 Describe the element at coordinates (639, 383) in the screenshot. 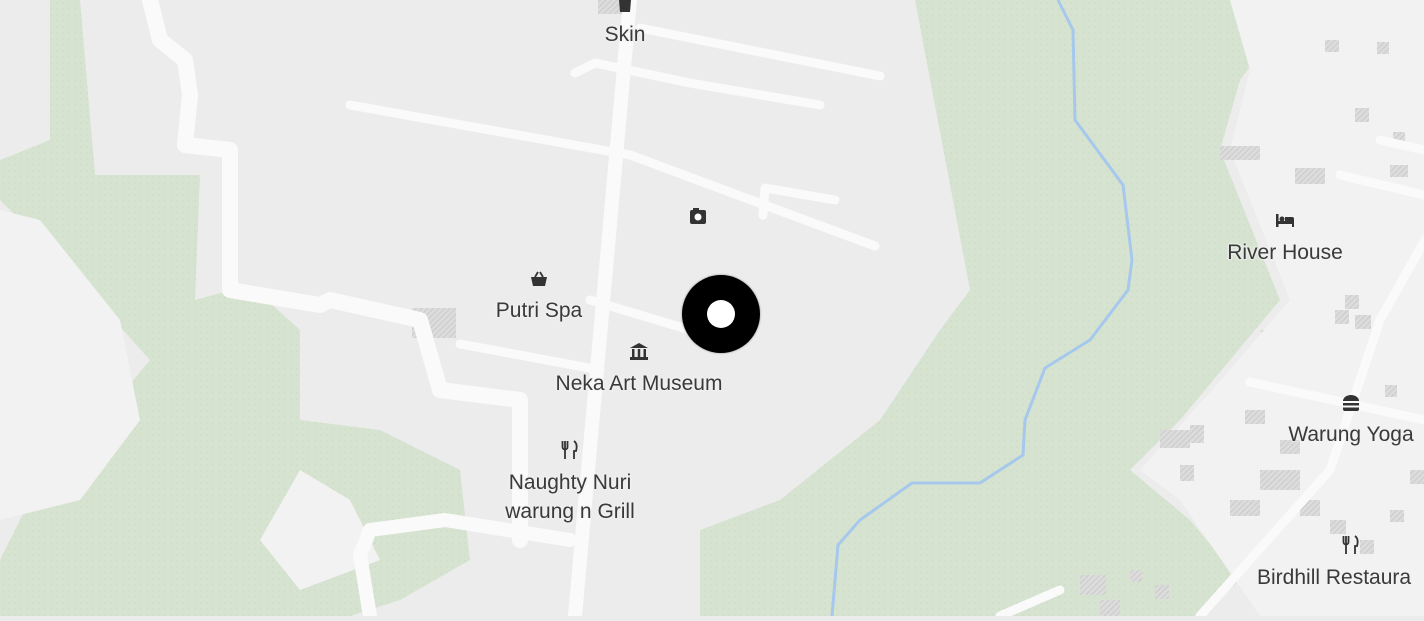

I see `poi-label: Neka Art Museum` at that location.